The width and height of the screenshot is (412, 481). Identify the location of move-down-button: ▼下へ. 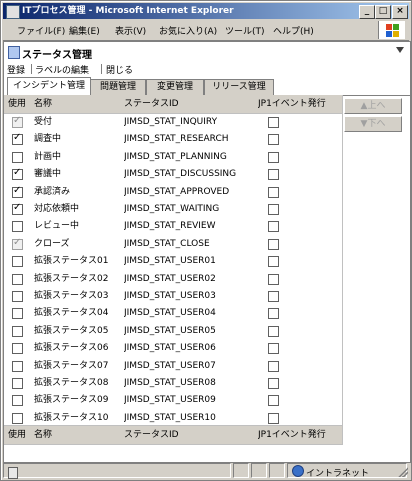
(373, 124).